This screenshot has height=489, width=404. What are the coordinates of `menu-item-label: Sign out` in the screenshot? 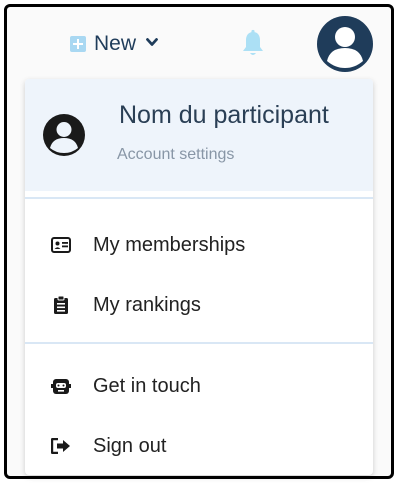 It's located at (130, 445).